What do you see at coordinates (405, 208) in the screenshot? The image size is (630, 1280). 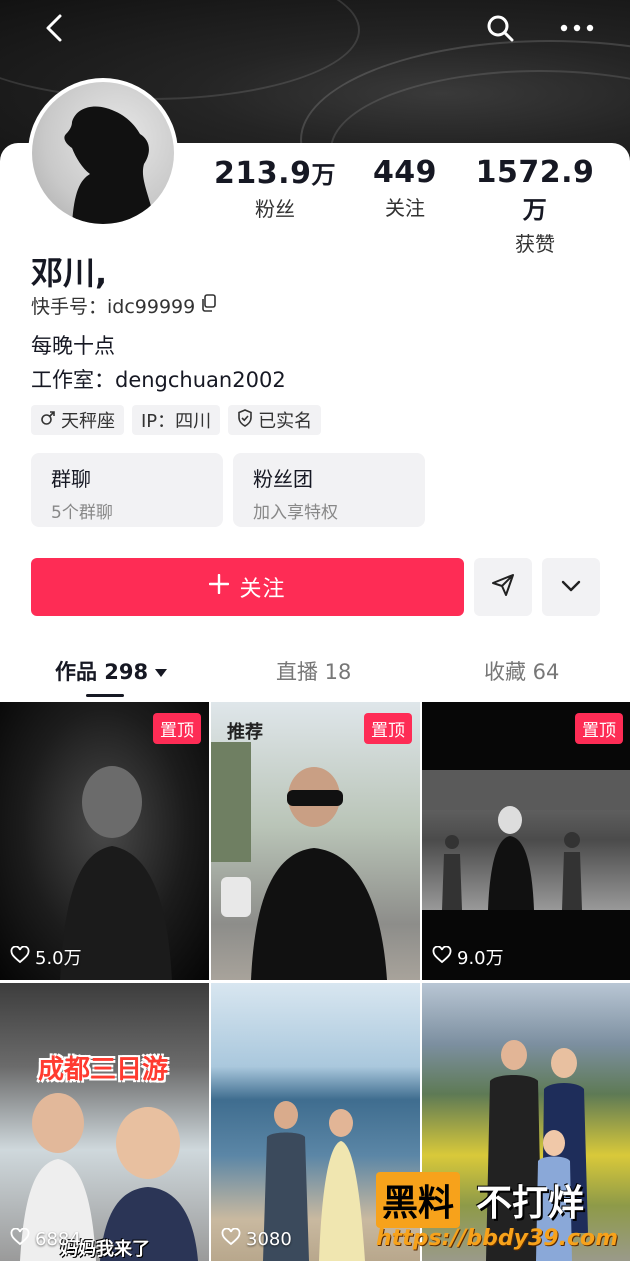 I see `following-label: 关注` at bounding box center [405, 208].